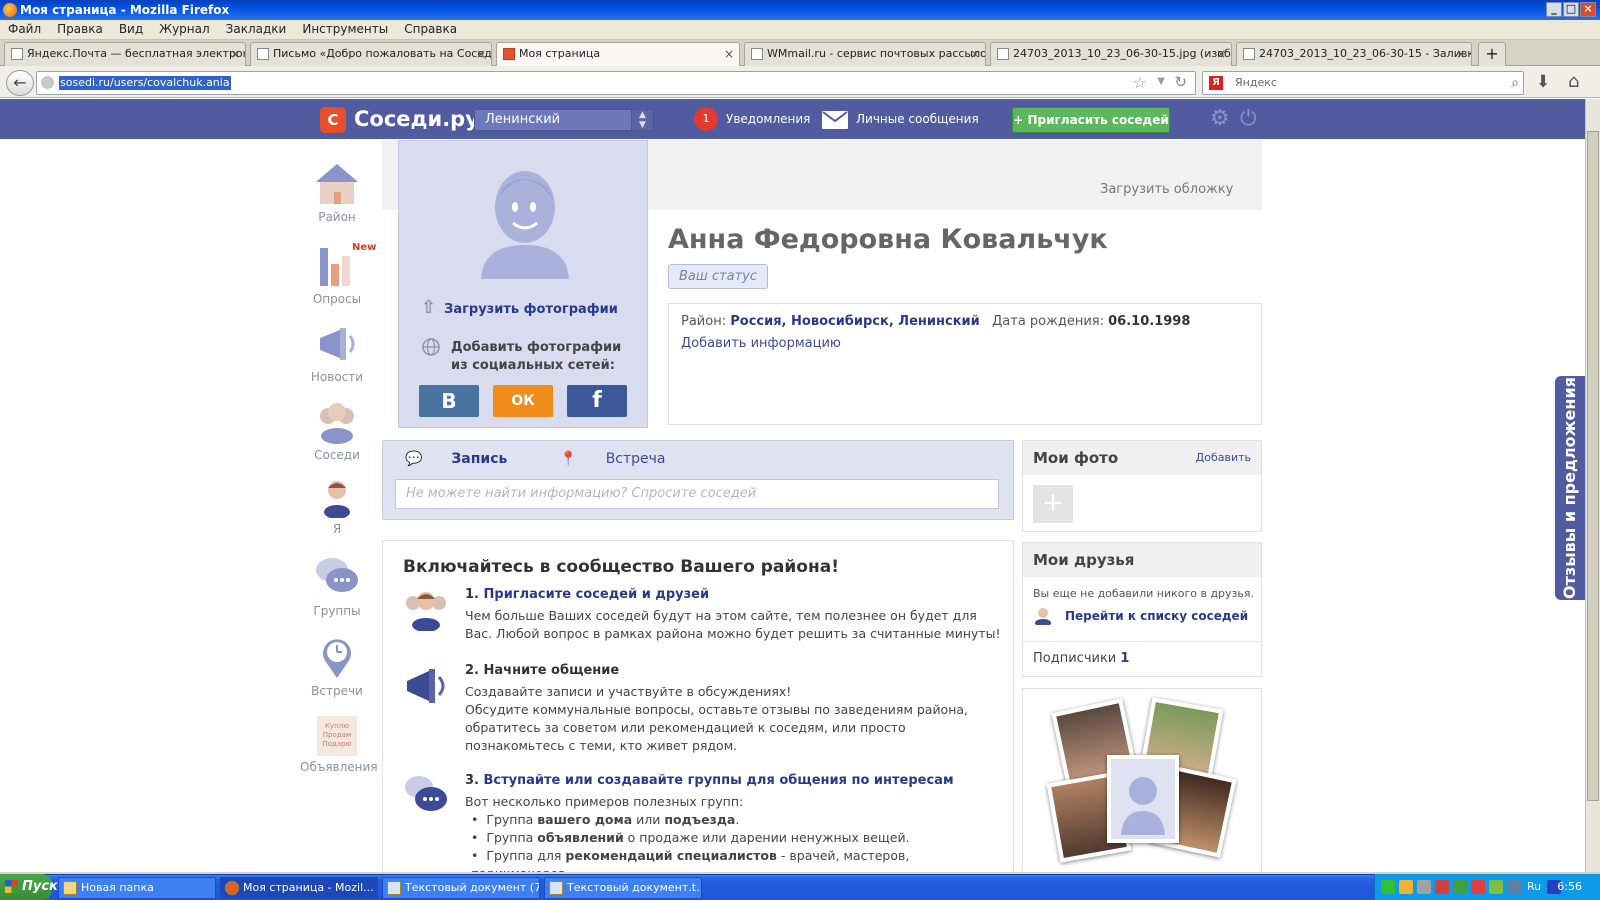 The image size is (1600, 900). What do you see at coordinates (1091, 120) in the screenshot?
I see `invite-neighbors-button: + Пригласить соседей` at bounding box center [1091, 120].